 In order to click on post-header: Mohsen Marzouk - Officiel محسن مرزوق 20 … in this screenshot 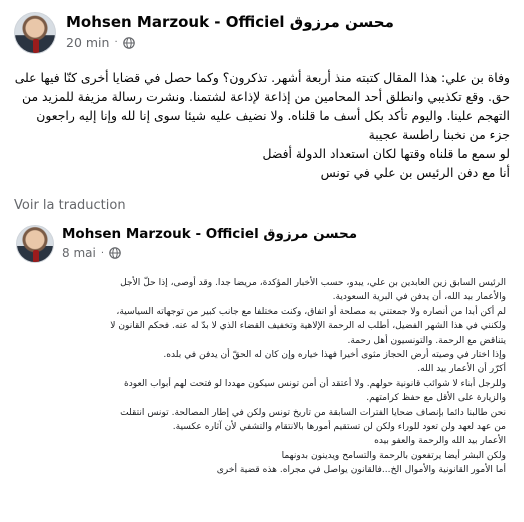, I will do `click(264, 33)`.